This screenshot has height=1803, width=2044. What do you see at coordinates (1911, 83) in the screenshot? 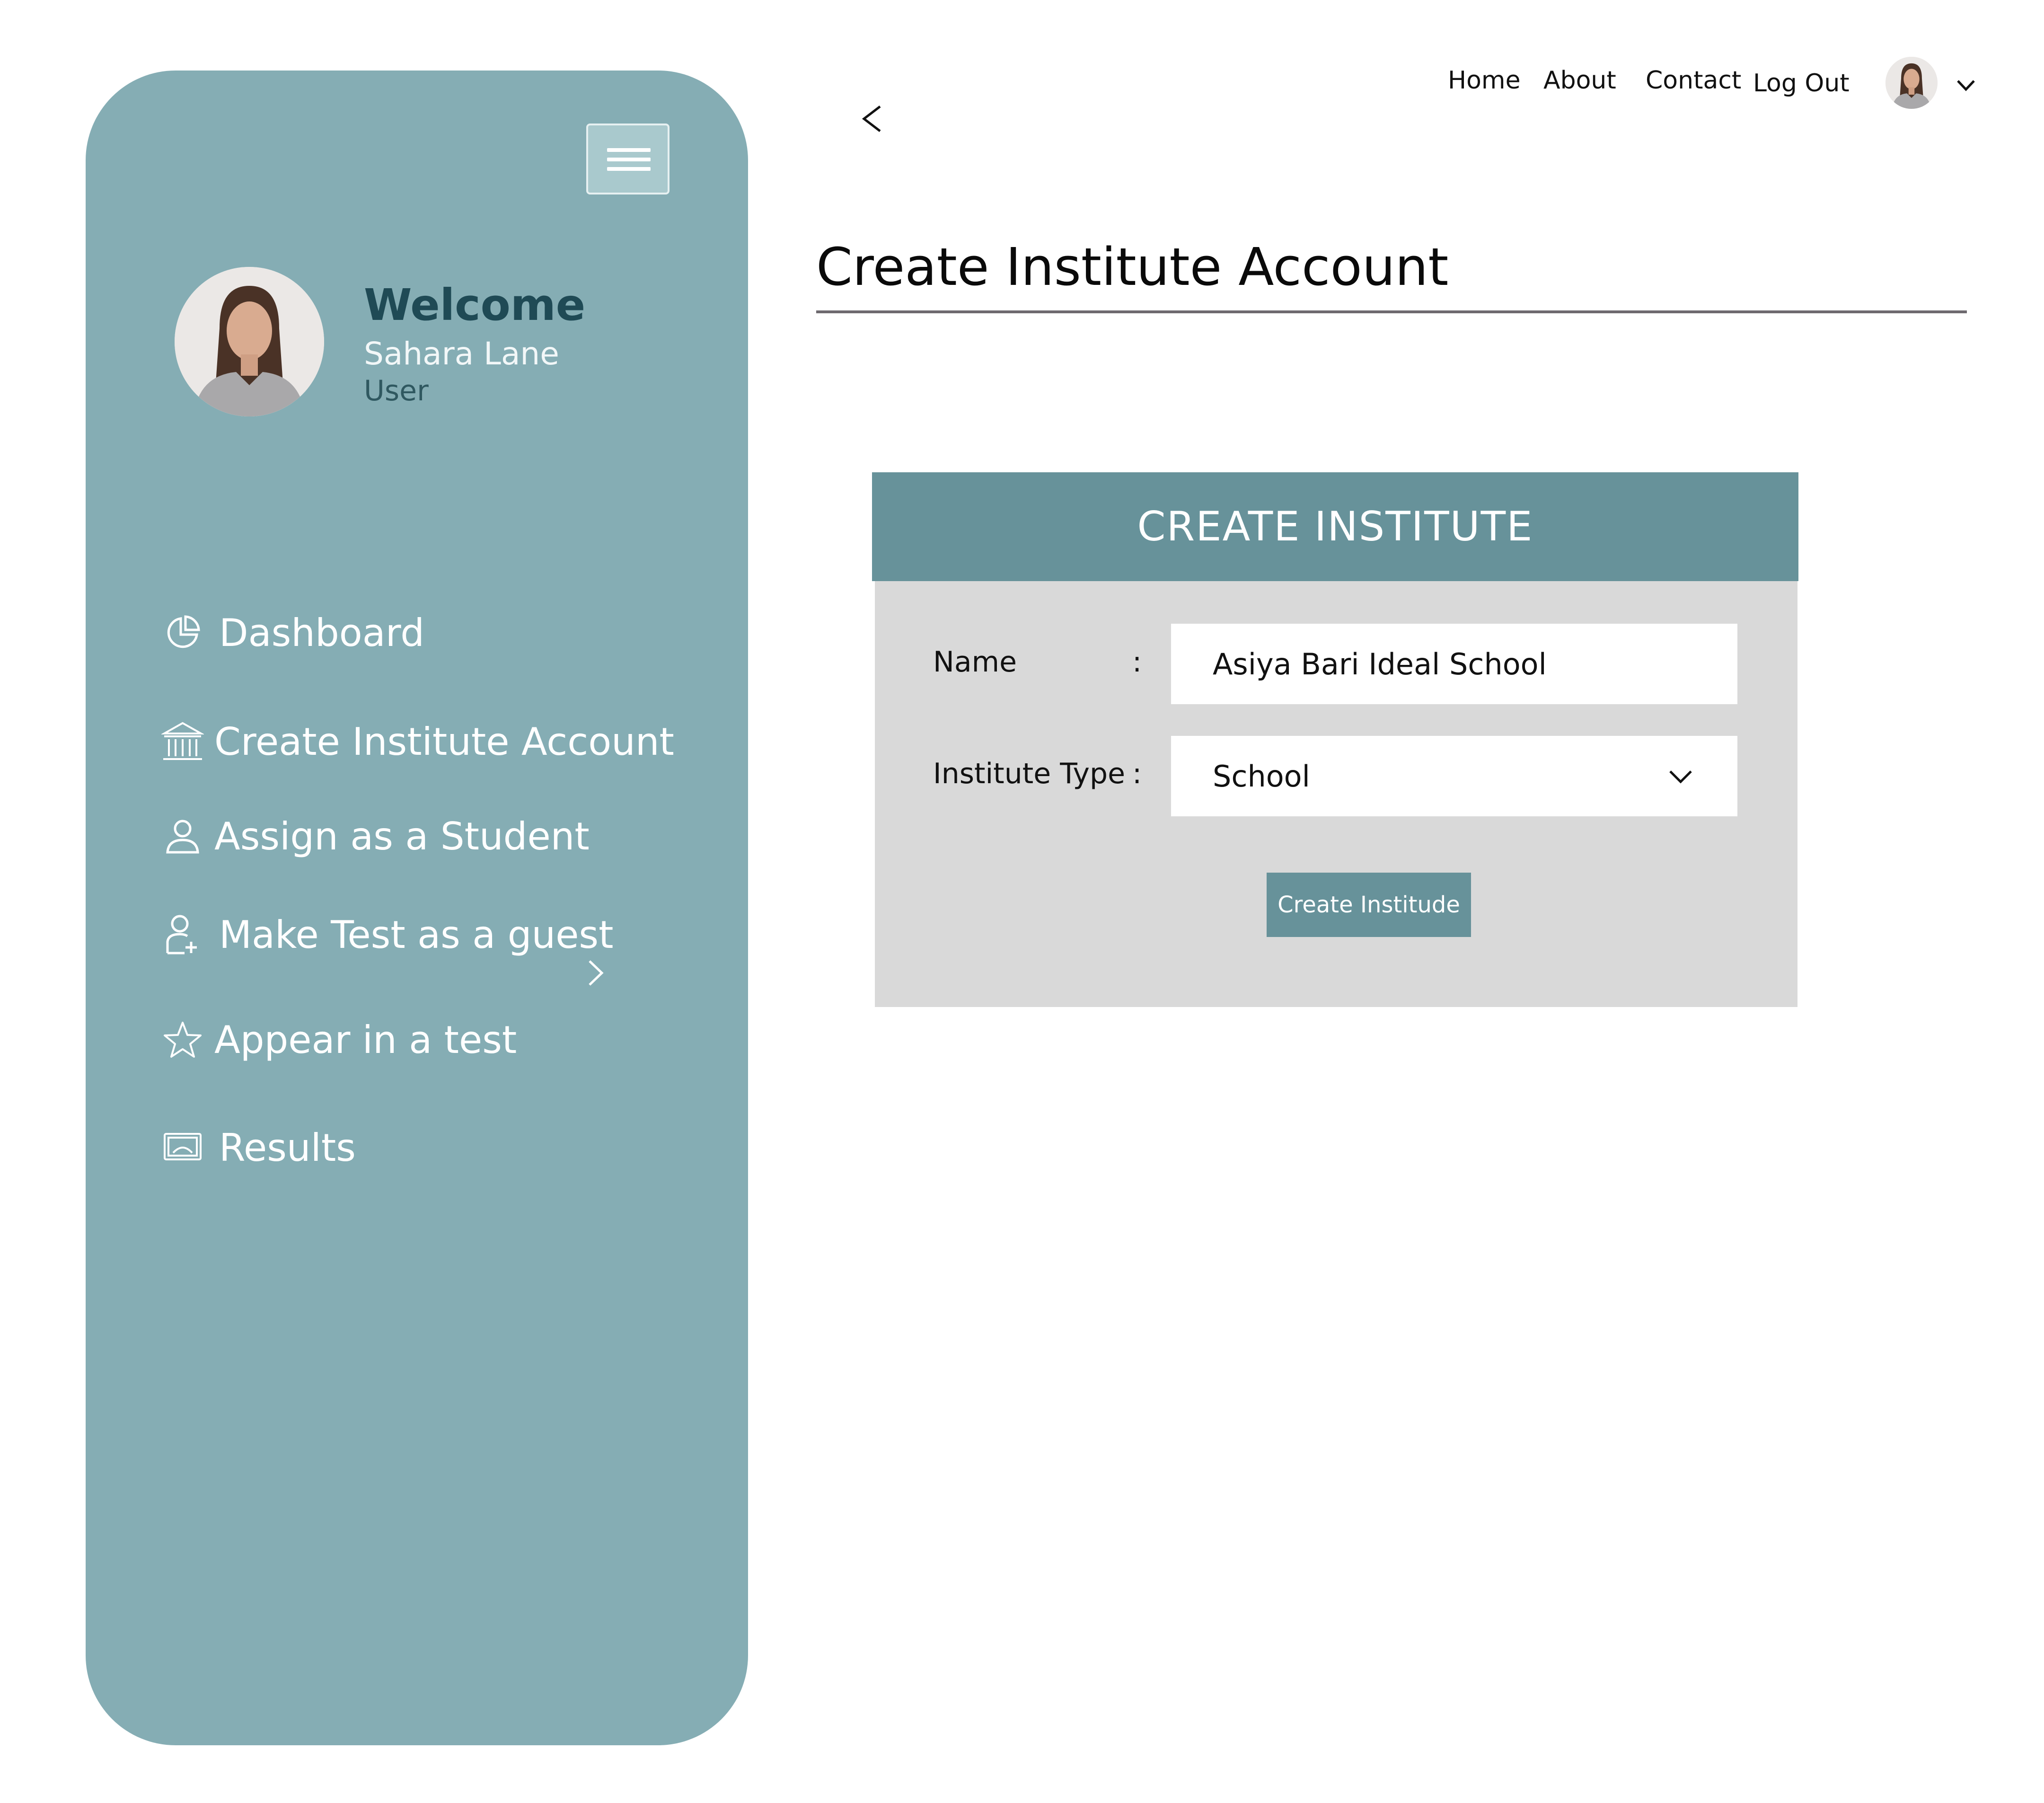
I see `header-avatar` at bounding box center [1911, 83].